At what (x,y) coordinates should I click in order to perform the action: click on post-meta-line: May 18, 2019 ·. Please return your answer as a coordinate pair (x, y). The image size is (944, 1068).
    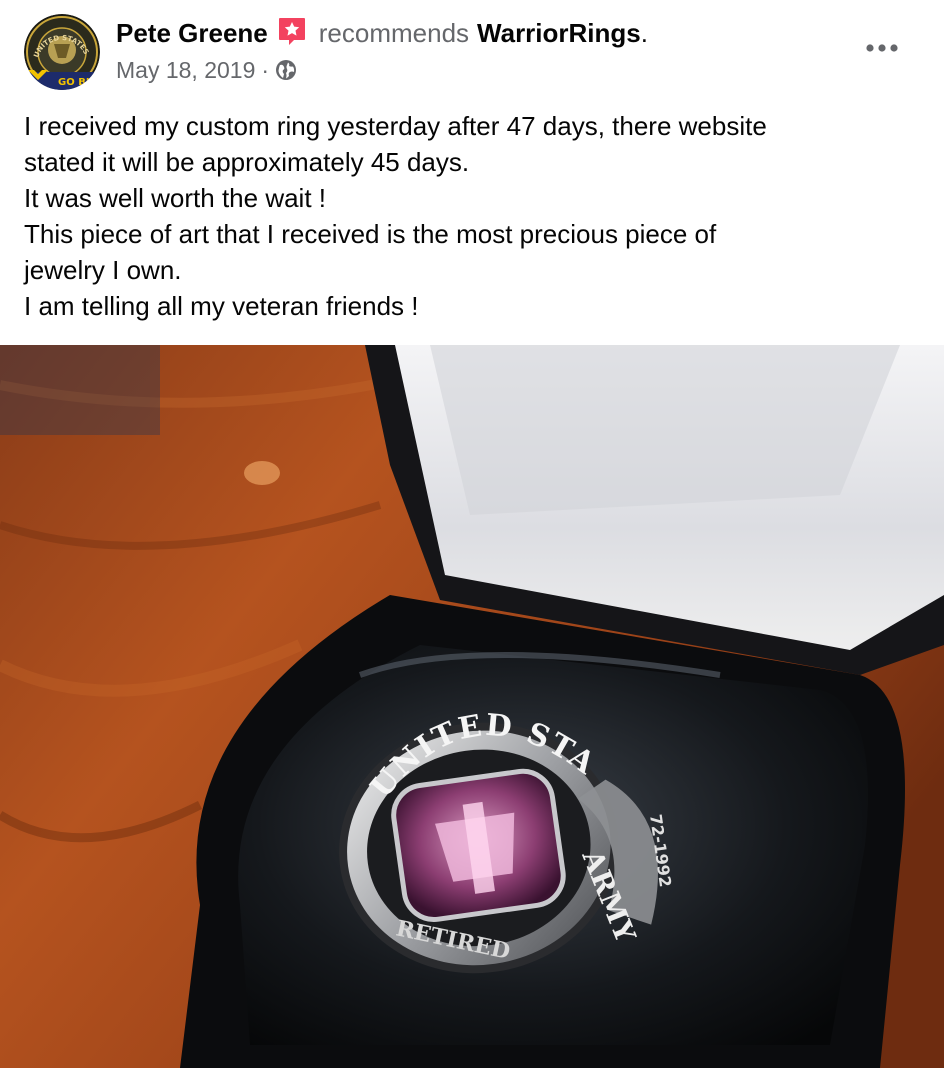
    Looking at the image, I should click on (206, 70).